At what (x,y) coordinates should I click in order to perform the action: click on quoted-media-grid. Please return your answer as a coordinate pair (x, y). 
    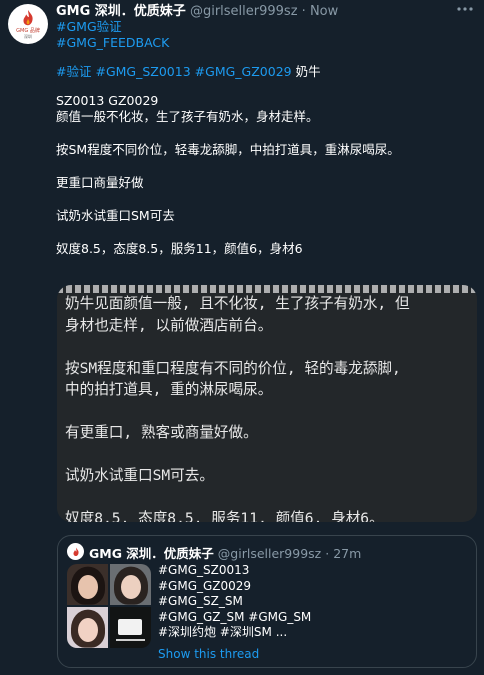
    Looking at the image, I should click on (109, 606).